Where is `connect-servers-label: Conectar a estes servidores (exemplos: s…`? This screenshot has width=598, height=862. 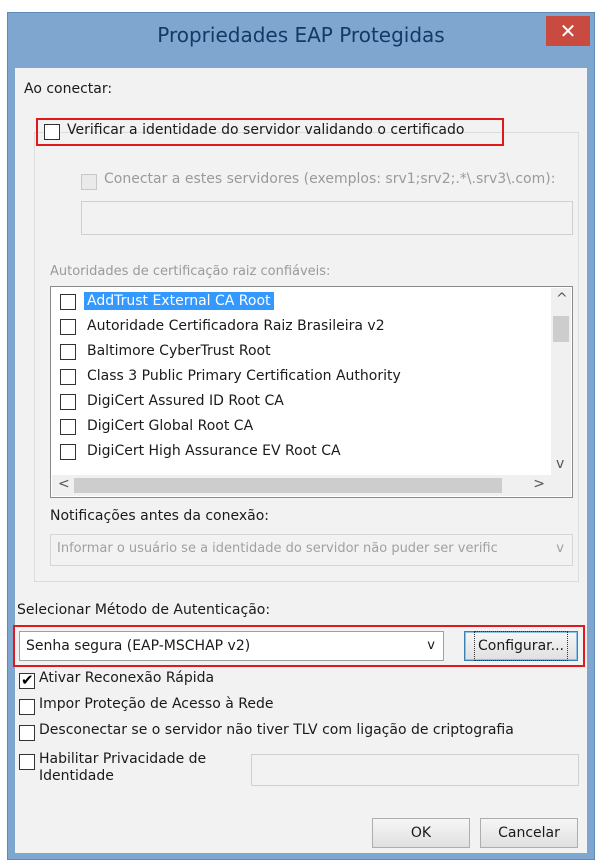
connect-servers-label: Conectar a estes servidores (exemplos: s… is located at coordinates (330, 179).